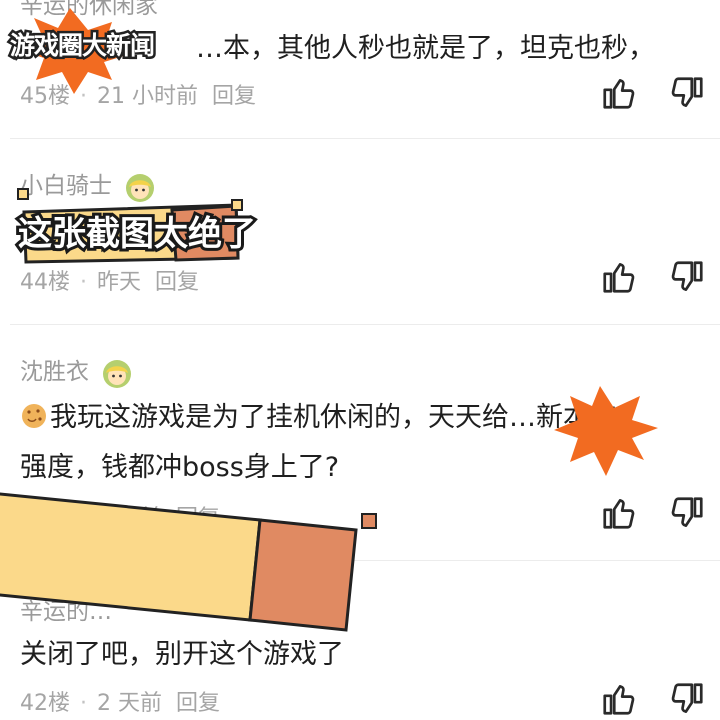  I want to click on comment-time: 昨天, so click(119, 282).